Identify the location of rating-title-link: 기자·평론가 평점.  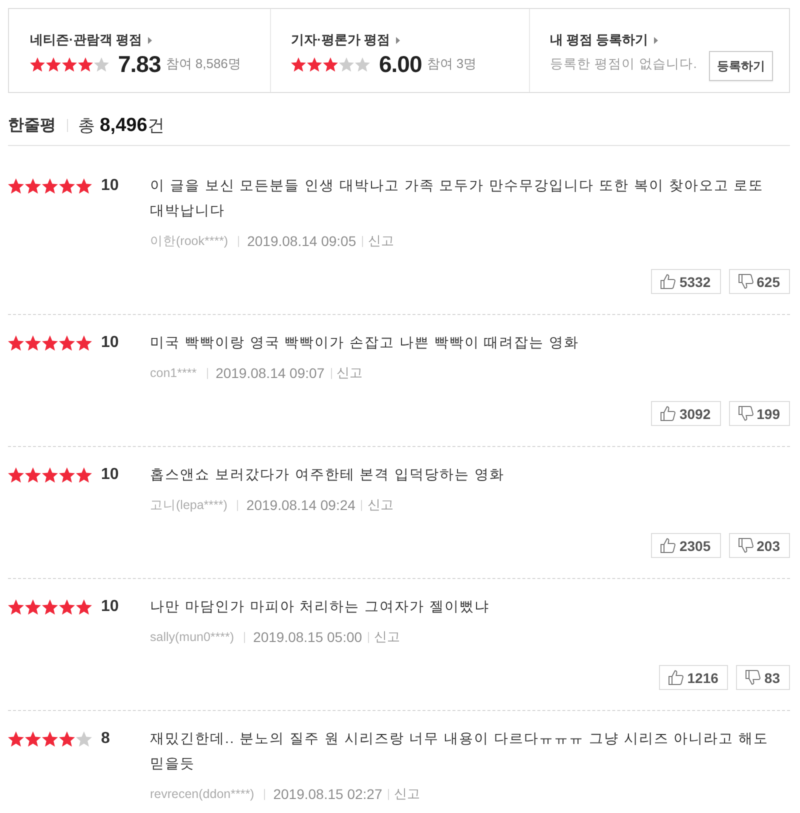
(345, 40).